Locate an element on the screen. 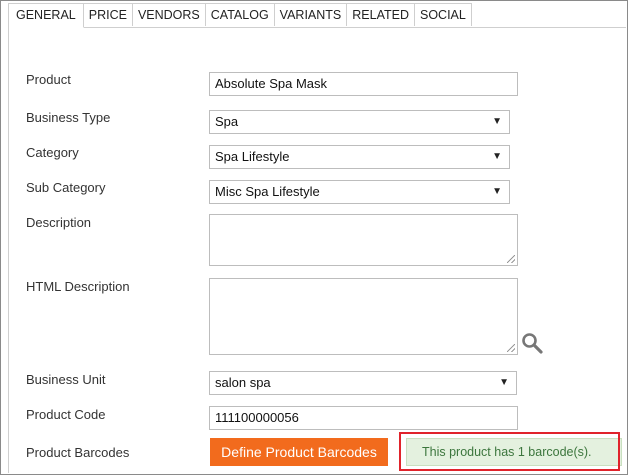  tab-general: GENERAL is located at coordinates (46, 15).